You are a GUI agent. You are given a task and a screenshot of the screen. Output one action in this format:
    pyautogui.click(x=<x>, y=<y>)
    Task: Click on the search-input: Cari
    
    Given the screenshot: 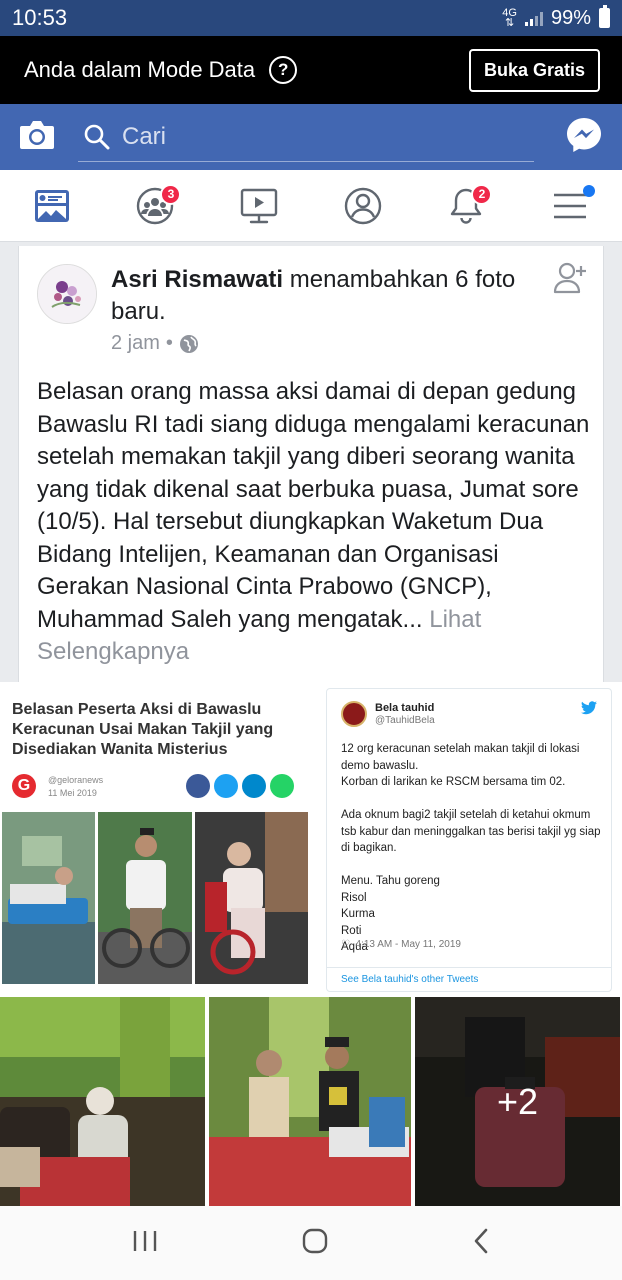 What is the action you would take?
    pyautogui.click(x=306, y=137)
    